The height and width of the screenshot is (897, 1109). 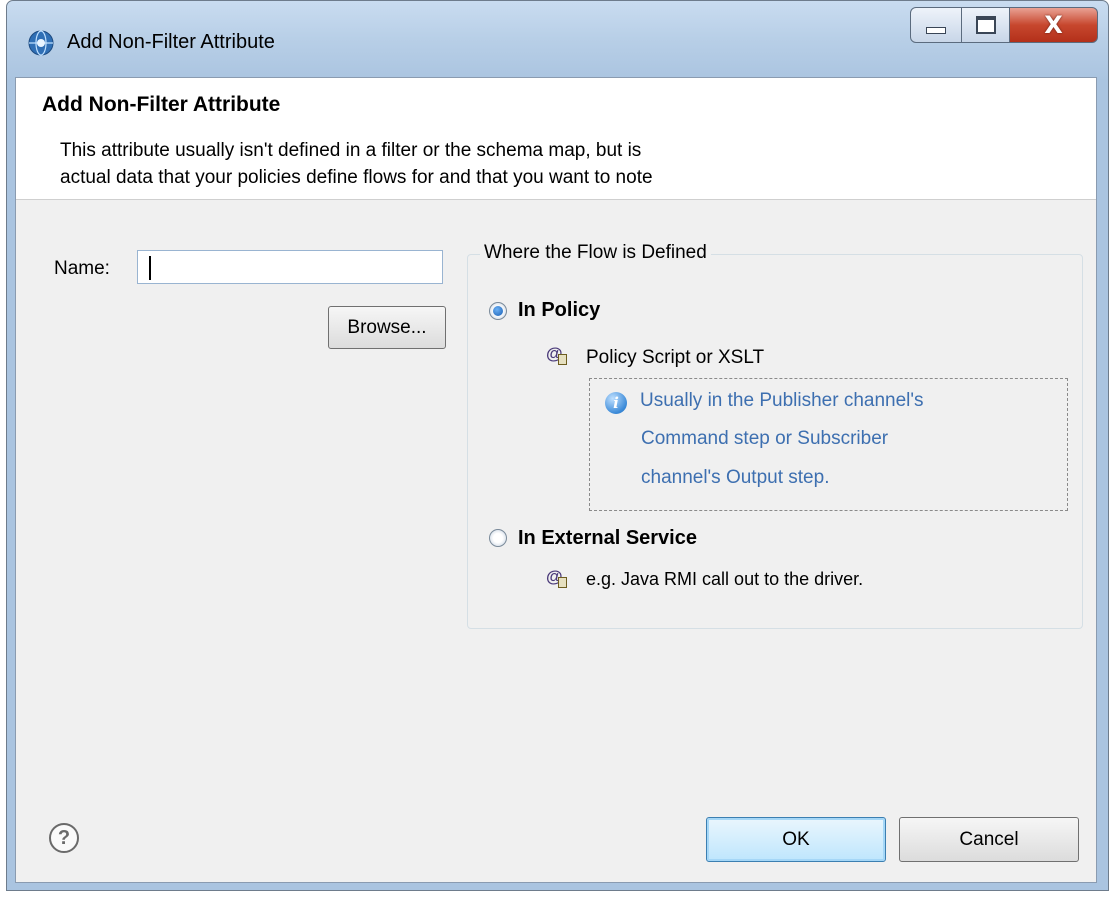 I want to click on in-policy-label: In Policy, so click(x=559, y=310).